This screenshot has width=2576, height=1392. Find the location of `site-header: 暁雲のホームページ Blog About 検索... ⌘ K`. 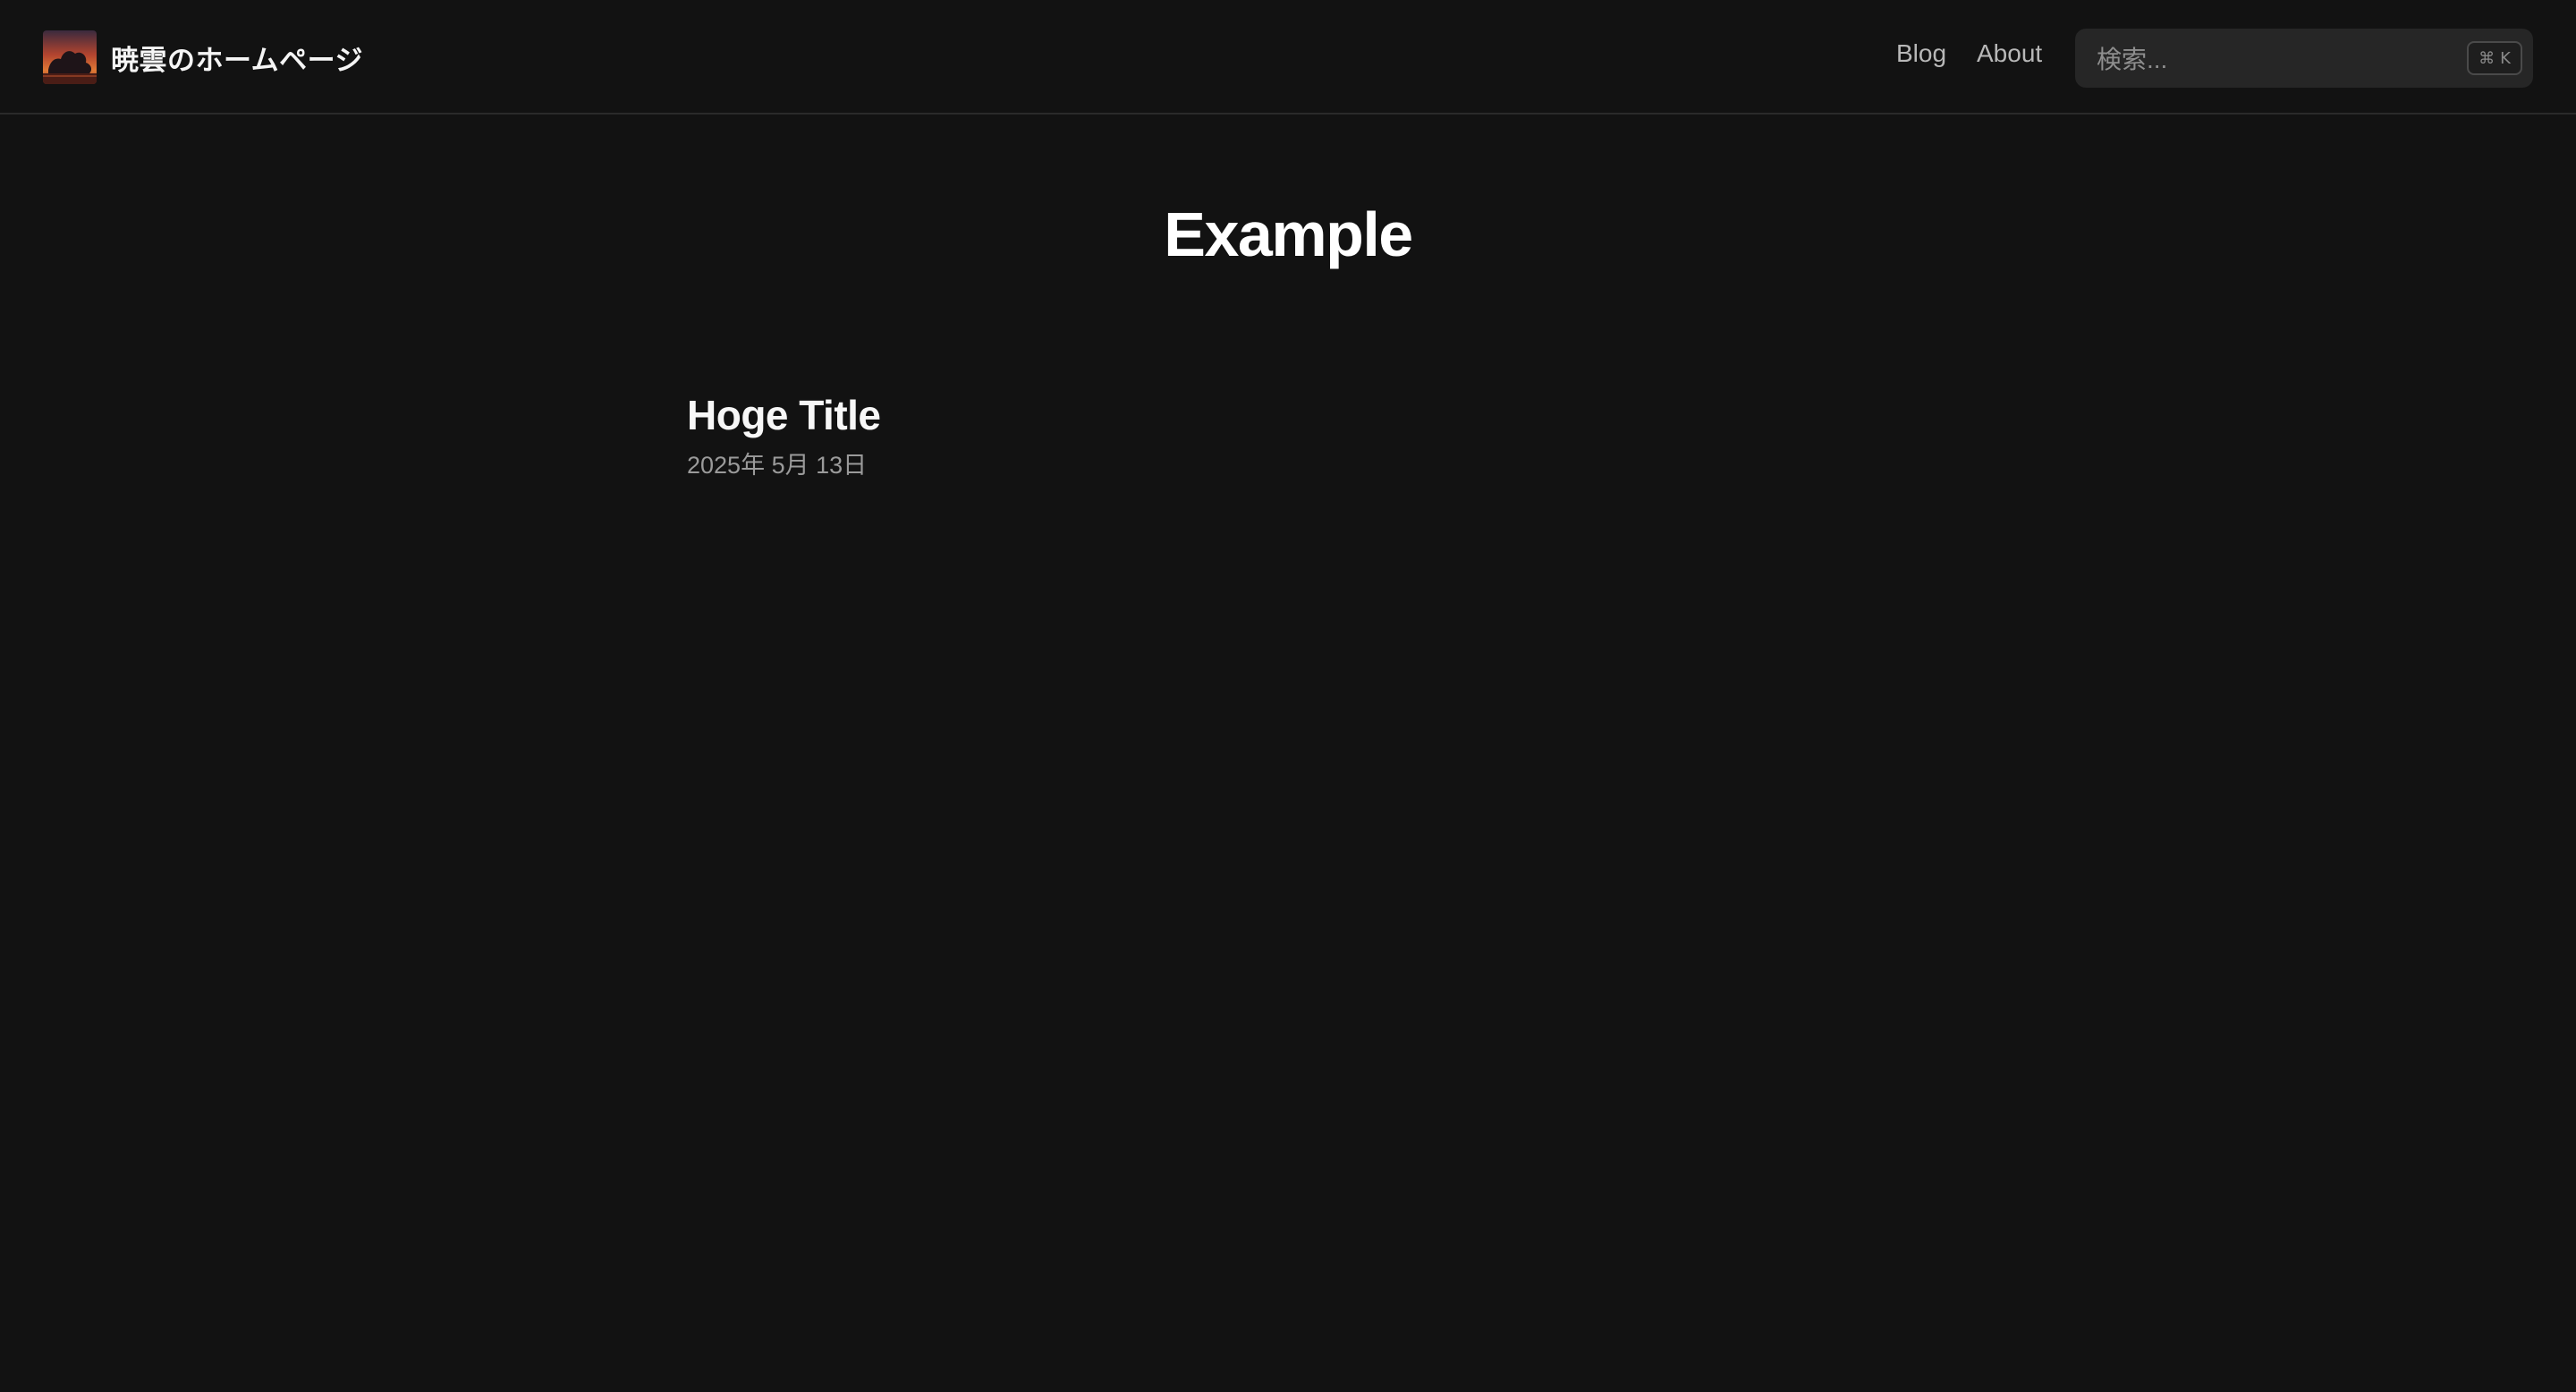

site-header: 暁雲のホームページ Blog About 検索... ⌘ K is located at coordinates (1288, 57).